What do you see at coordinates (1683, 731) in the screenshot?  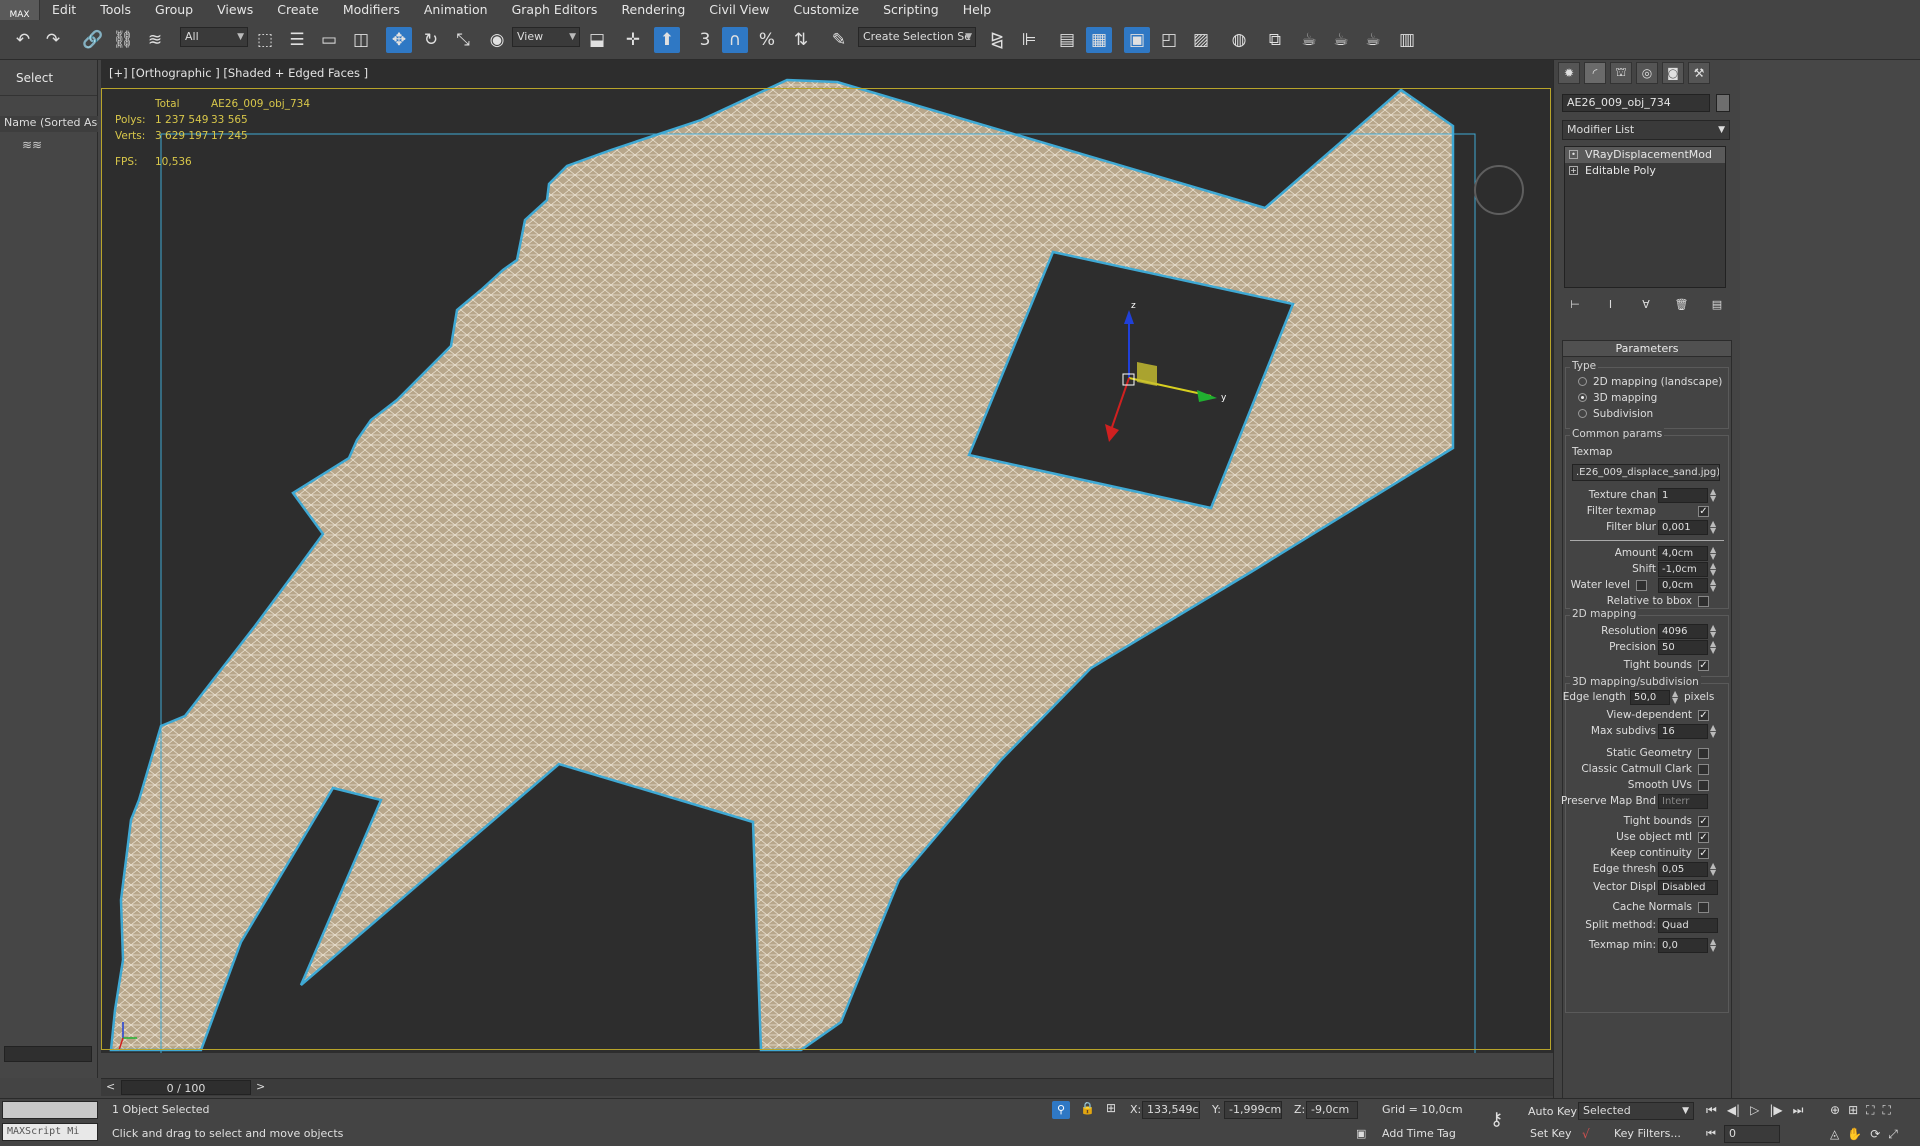 I see `max-subdivs-field: 16` at bounding box center [1683, 731].